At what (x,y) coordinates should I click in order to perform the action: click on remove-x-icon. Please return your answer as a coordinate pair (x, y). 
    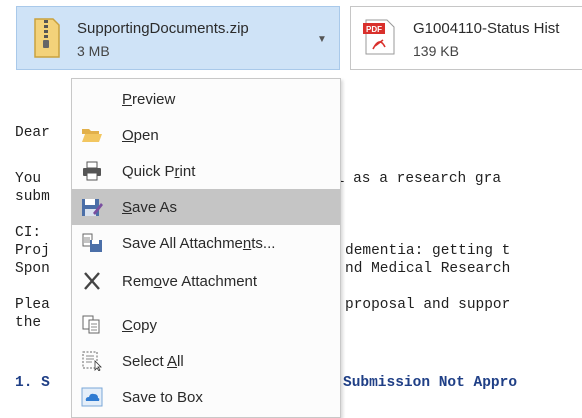
    Looking at the image, I should click on (92, 281).